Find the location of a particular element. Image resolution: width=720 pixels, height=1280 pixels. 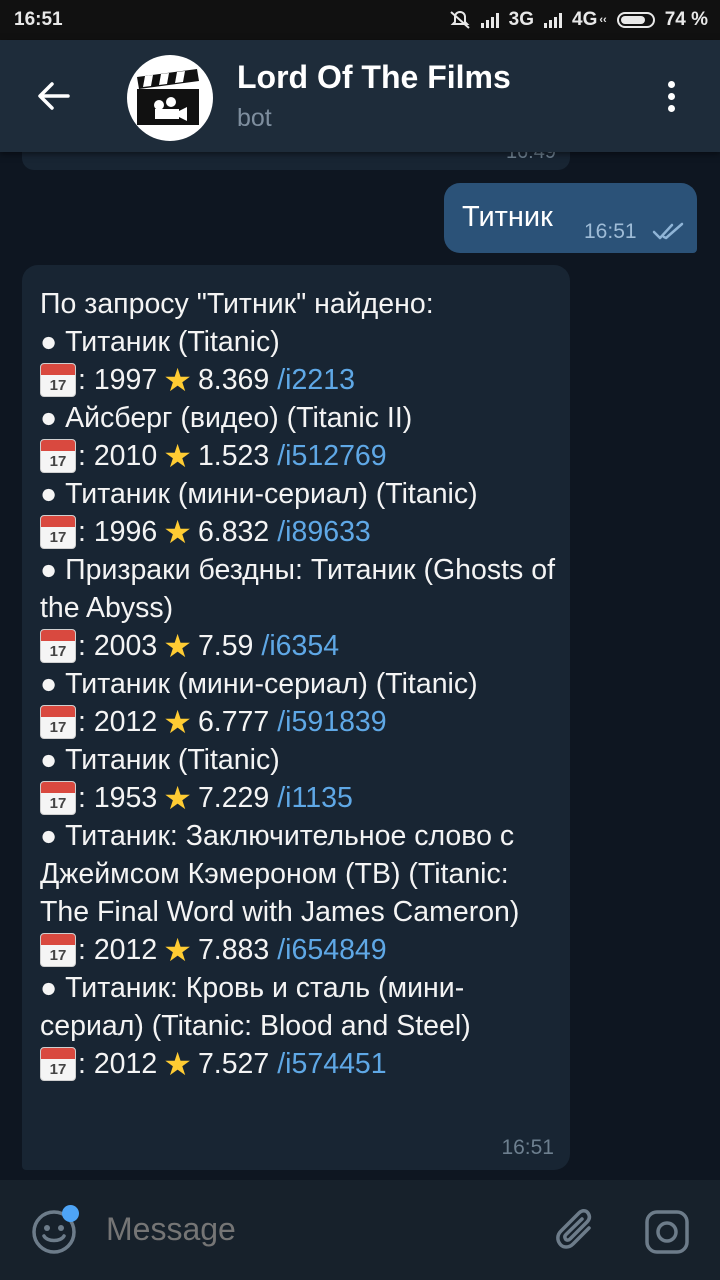

result-link: /i6354 is located at coordinates (300, 646).